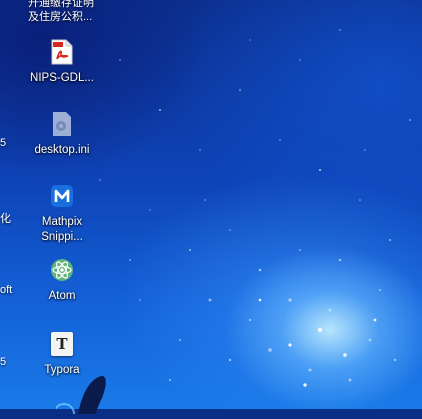 The image size is (422, 419). What do you see at coordinates (62, 296) in the screenshot?
I see `icon-label: Atom` at bounding box center [62, 296].